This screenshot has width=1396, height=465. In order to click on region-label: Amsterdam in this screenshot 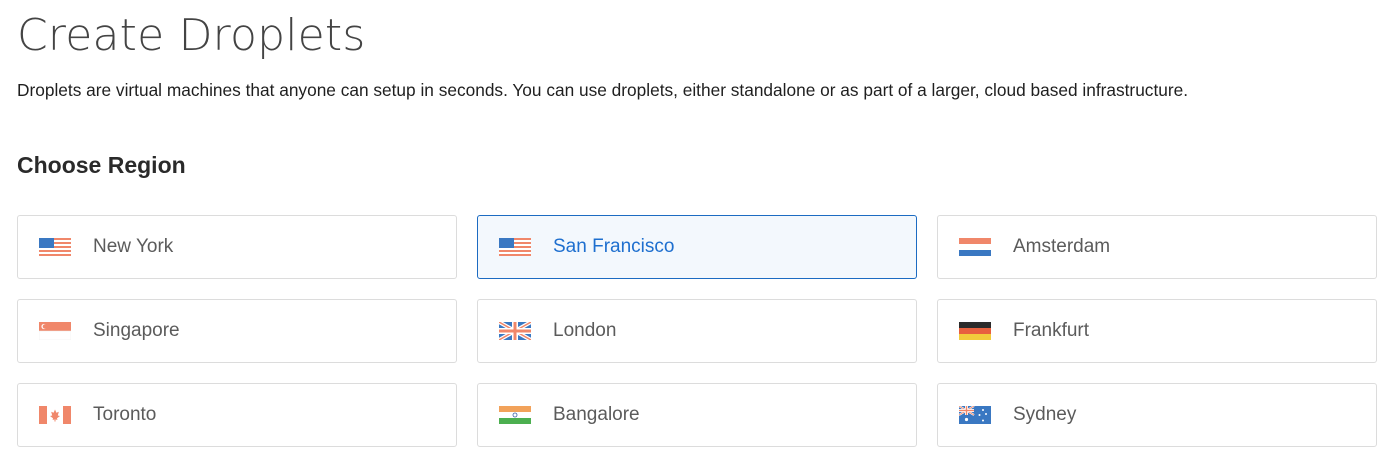, I will do `click(1062, 246)`.